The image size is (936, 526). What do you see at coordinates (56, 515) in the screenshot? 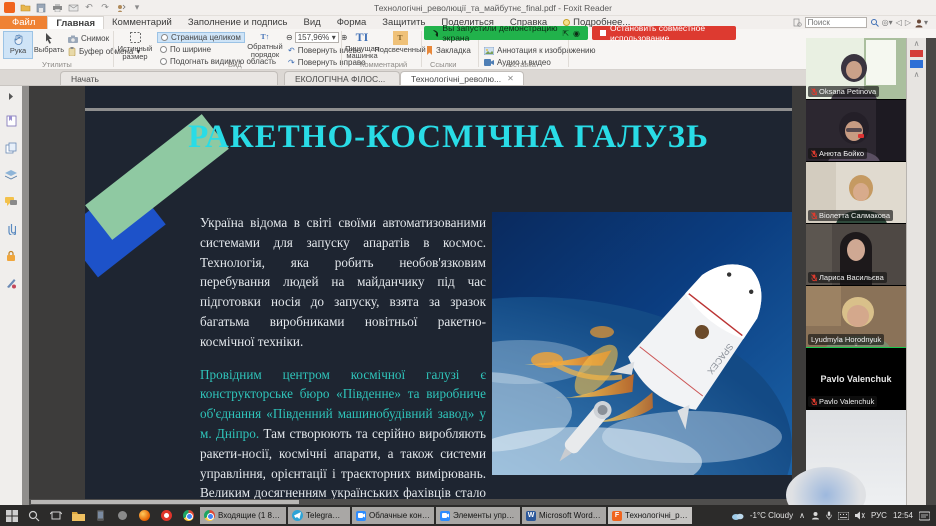
I see `task-view-icon` at bounding box center [56, 515].